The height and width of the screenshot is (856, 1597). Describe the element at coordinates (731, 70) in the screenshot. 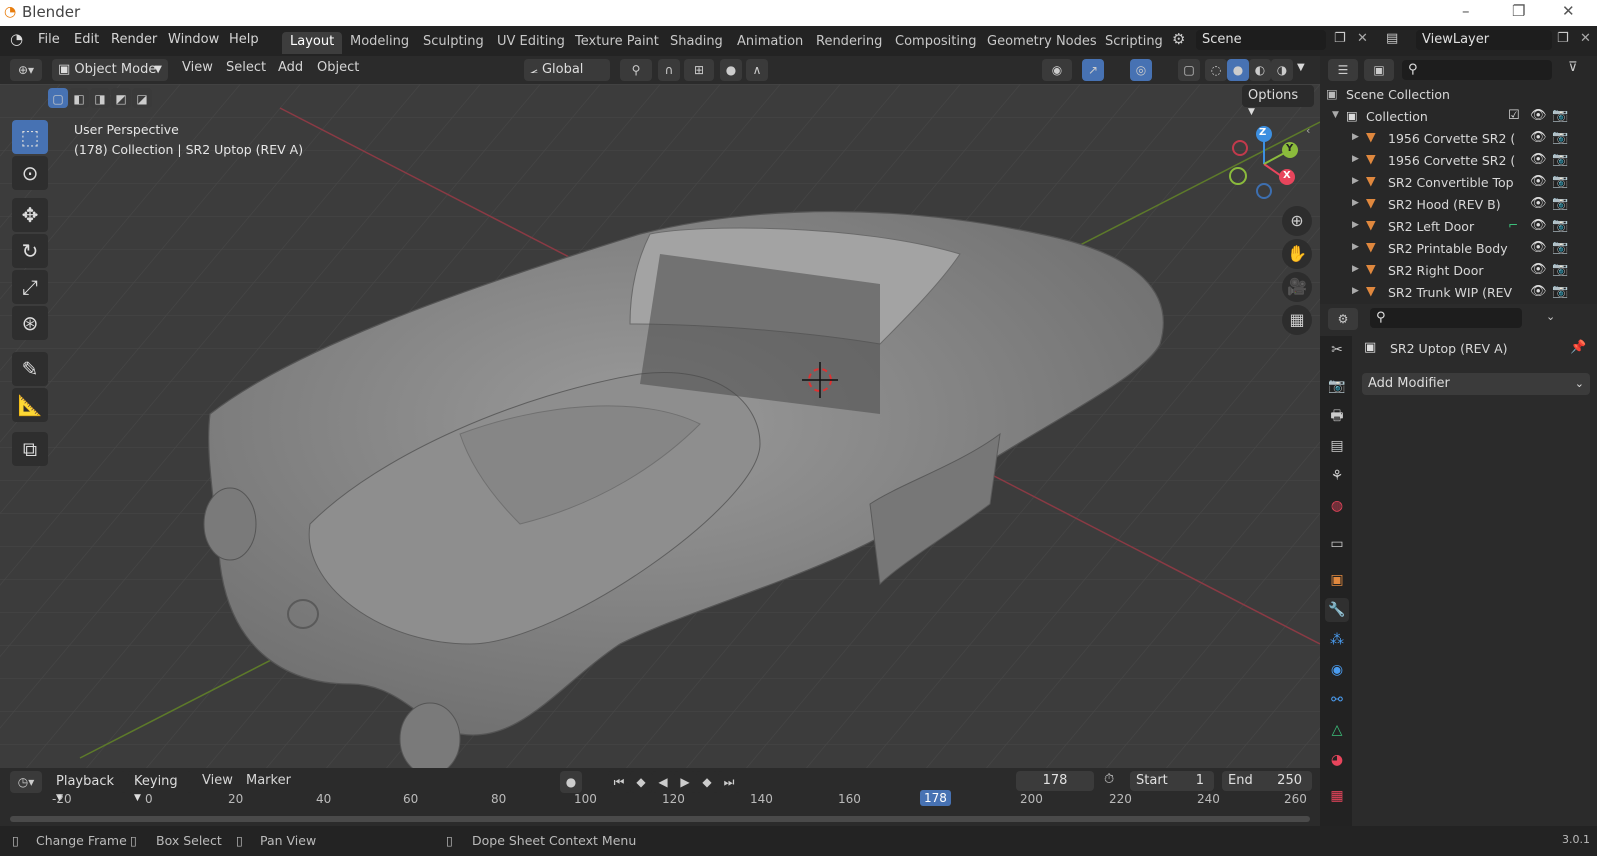

I see `proportional-edit-icon: ●` at that location.